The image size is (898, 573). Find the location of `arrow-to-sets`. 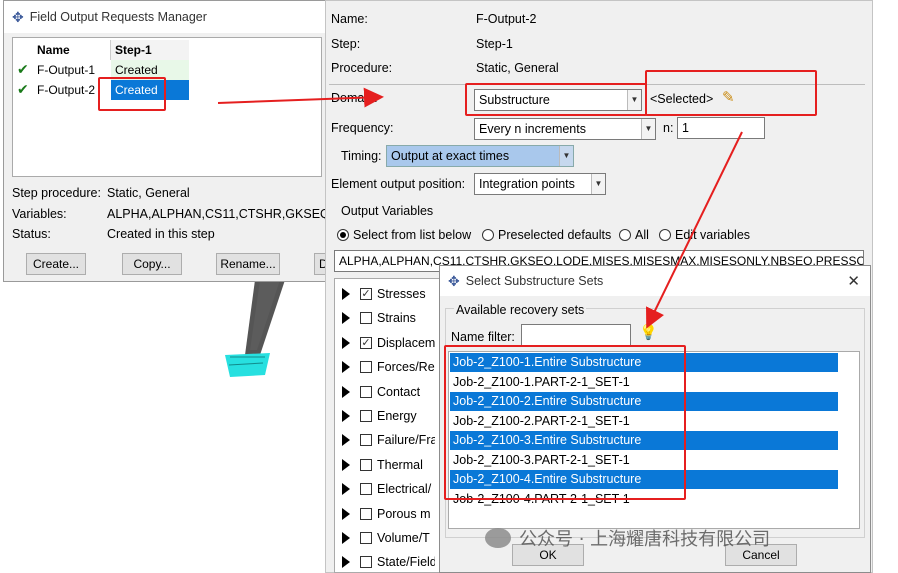

arrow-to-sets is located at coordinates (694, 230).